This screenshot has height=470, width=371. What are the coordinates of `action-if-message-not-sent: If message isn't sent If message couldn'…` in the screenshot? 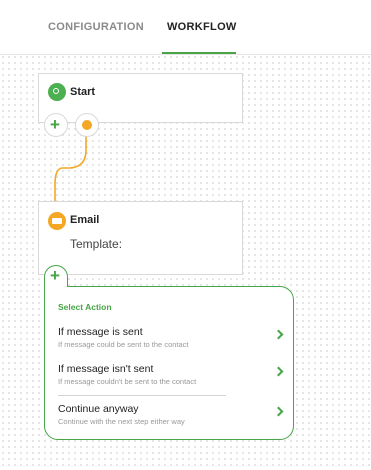 It's located at (172, 378).